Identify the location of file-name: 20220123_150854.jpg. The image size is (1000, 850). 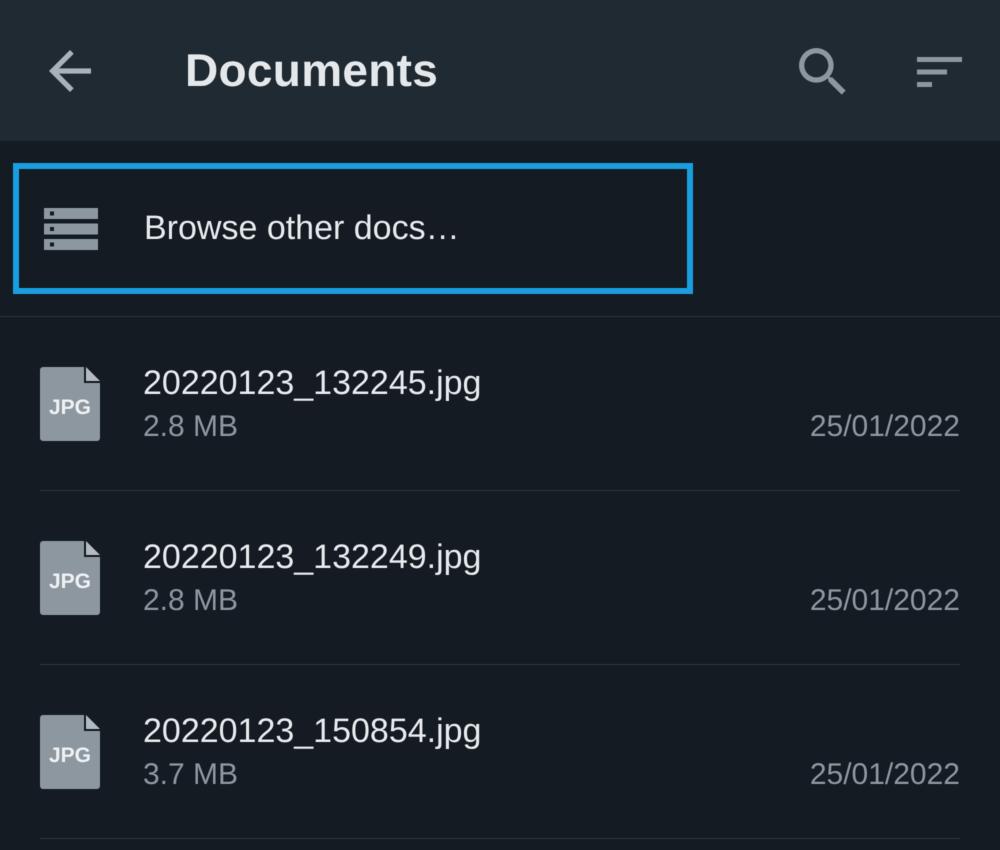
(312, 731).